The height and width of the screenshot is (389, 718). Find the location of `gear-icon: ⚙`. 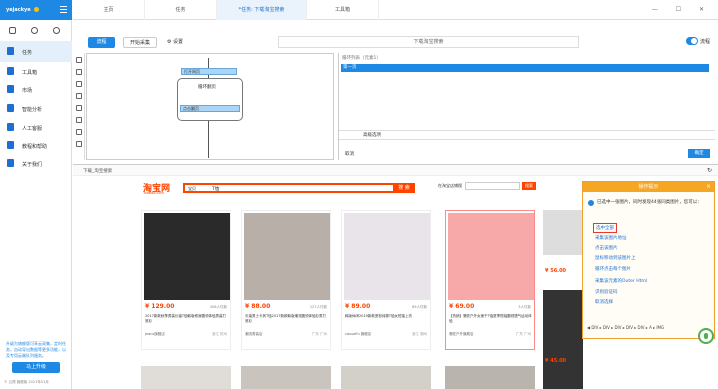

gear-icon: ⚙ is located at coordinates (169, 42).